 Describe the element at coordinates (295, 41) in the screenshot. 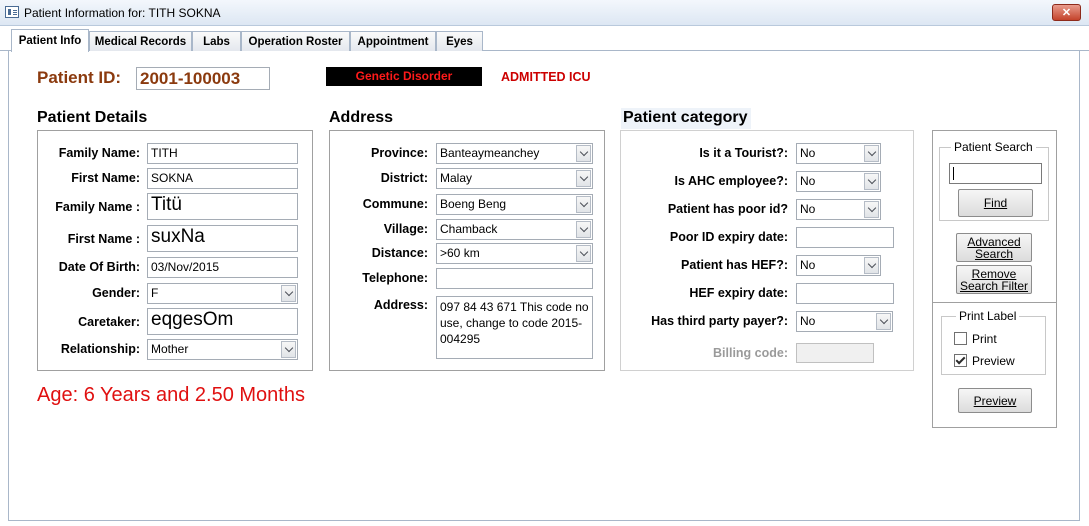

I see `tab-operation-roster: Operation Roster` at that location.